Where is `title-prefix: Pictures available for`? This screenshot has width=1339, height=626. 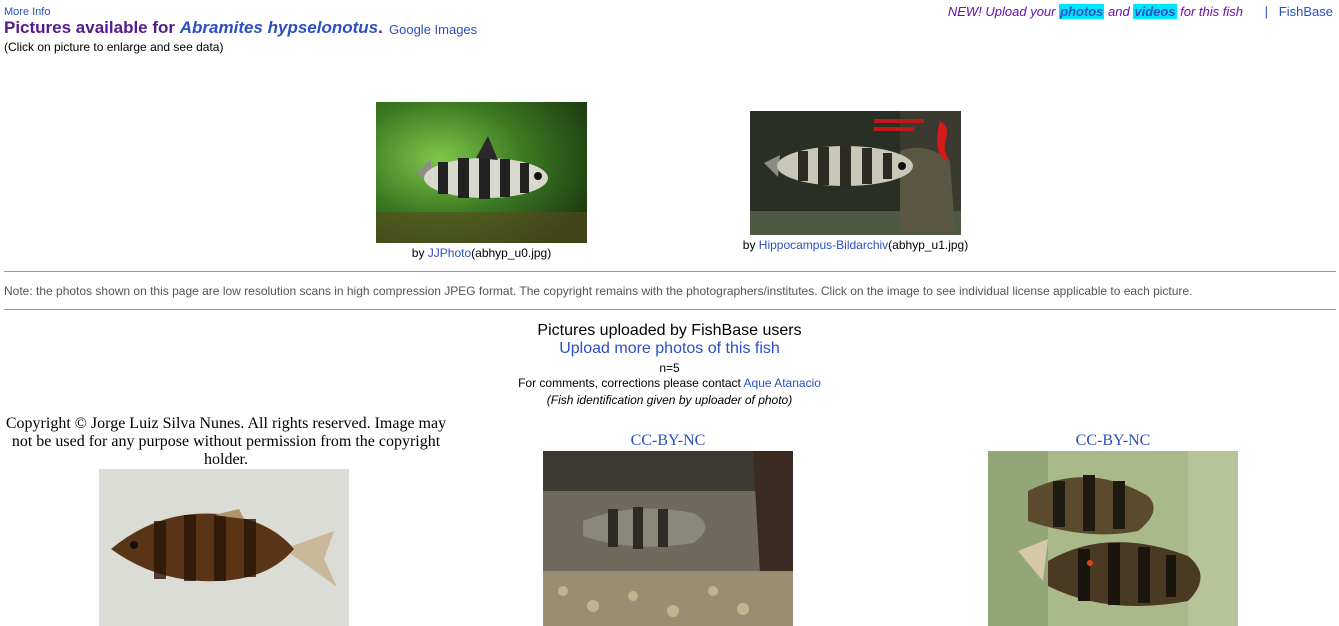 title-prefix: Pictures available for is located at coordinates (92, 27).